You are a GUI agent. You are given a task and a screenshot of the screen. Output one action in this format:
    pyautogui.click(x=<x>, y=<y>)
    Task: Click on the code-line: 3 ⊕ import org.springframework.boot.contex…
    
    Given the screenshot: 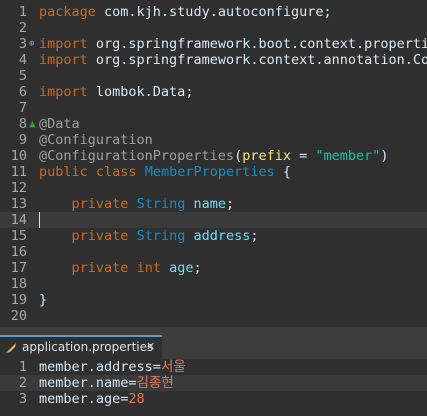 What is the action you would take?
    pyautogui.click(x=213, y=44)
    